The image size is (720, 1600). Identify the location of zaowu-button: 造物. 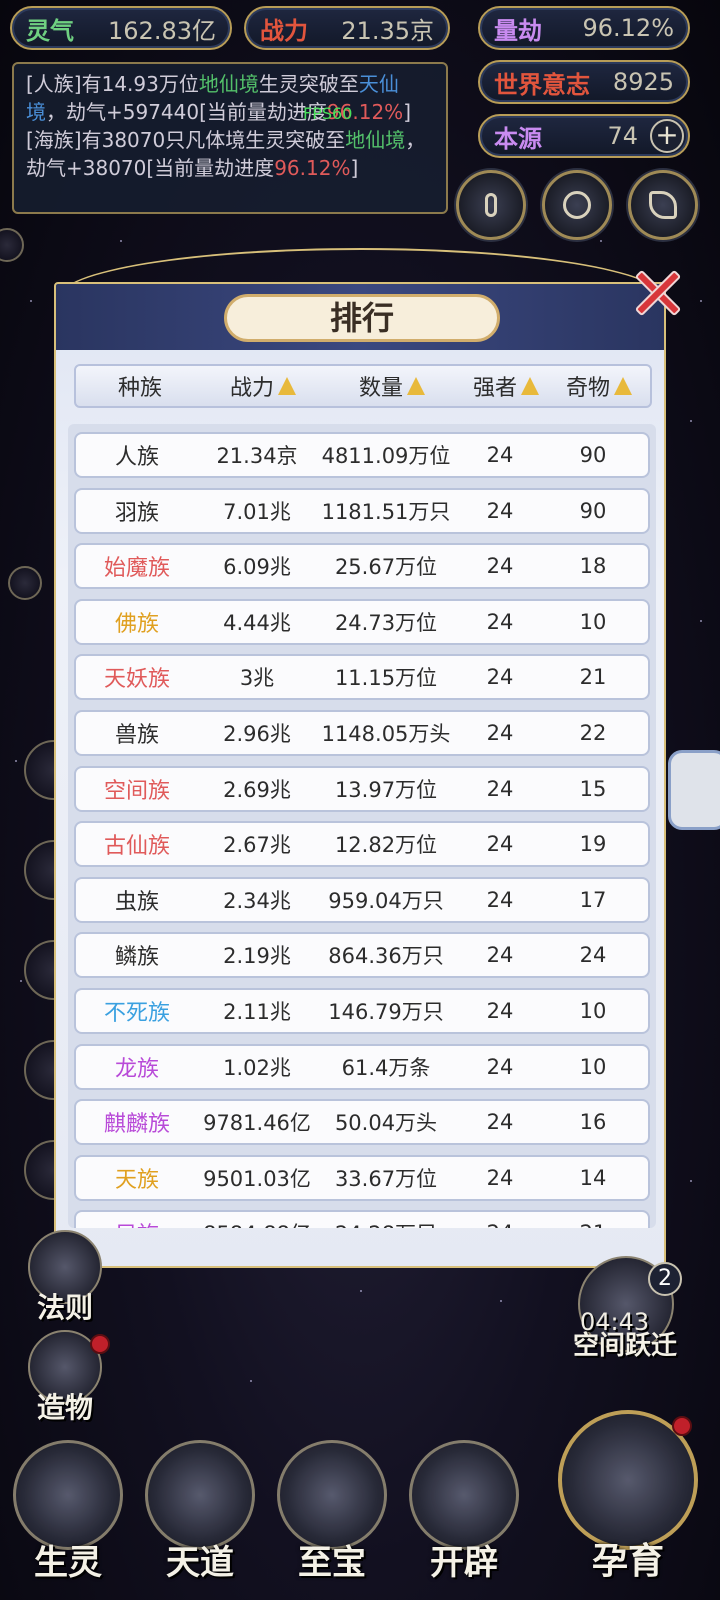
(65, 1378).